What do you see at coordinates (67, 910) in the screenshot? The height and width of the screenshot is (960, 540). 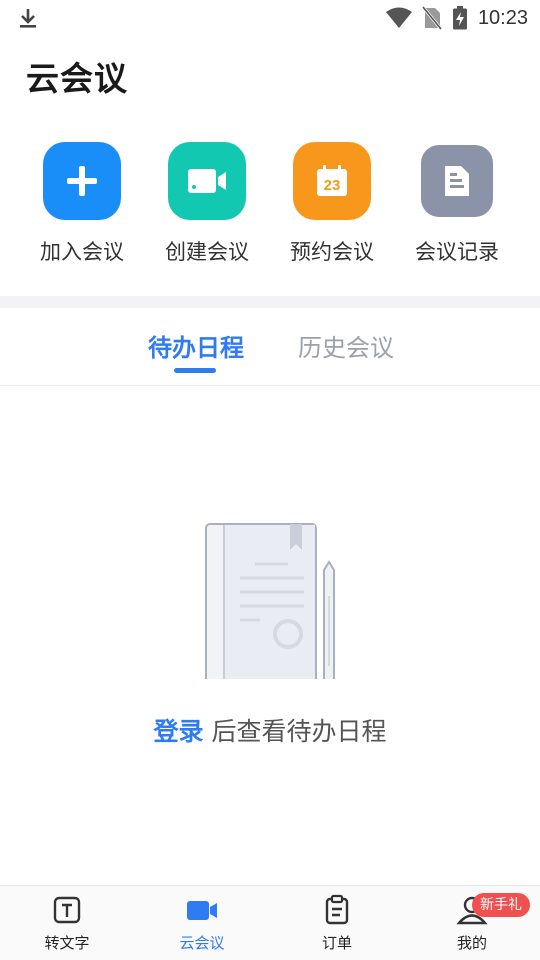 I see `text-convert-icon` at bounding box center [67, 910].